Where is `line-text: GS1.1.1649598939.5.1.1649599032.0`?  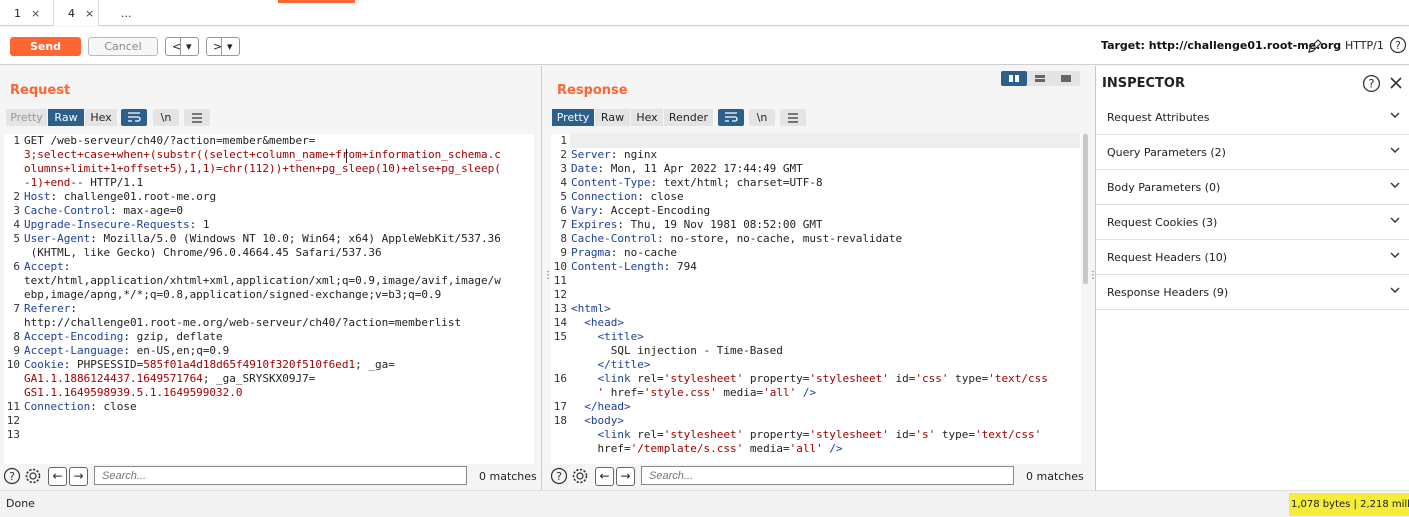 line-text: GS1.1.1649598939.5.1.1649599032.0 is located at coordinates (133, 393).